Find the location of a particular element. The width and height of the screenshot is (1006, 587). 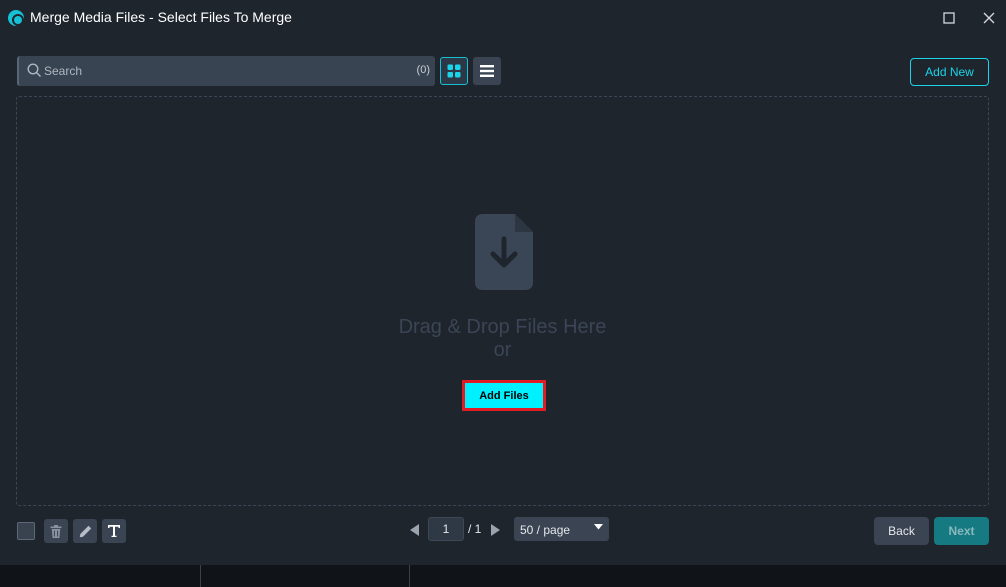

caret-right-icon is located at coordinates (495, 530).